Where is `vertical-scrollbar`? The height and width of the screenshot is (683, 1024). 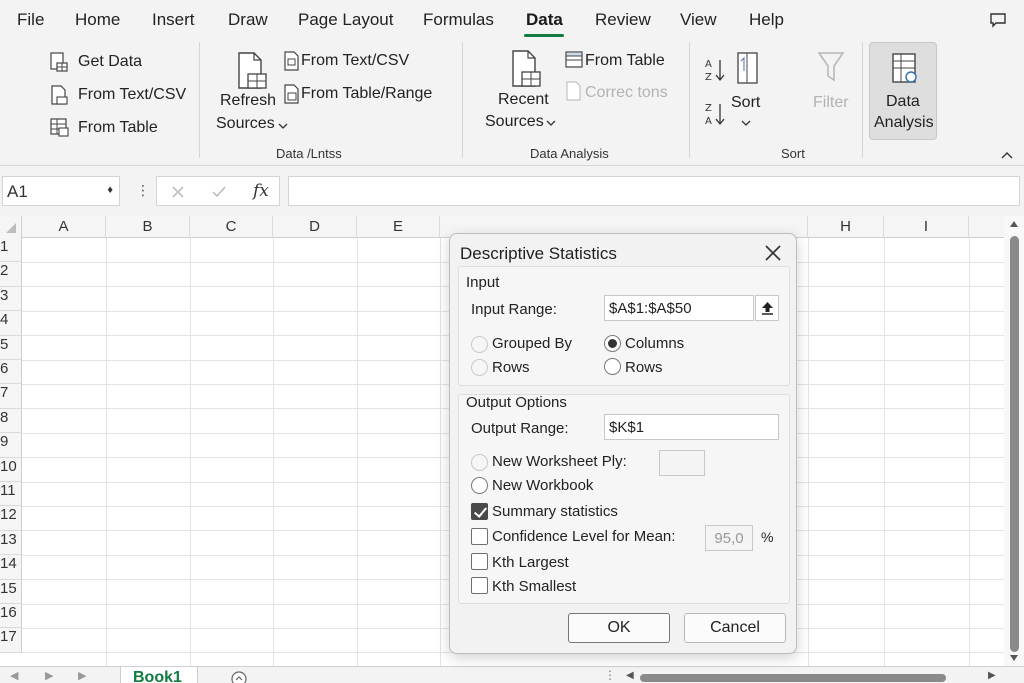
vertical-scrollbar is located at coordinates (1014, 441).